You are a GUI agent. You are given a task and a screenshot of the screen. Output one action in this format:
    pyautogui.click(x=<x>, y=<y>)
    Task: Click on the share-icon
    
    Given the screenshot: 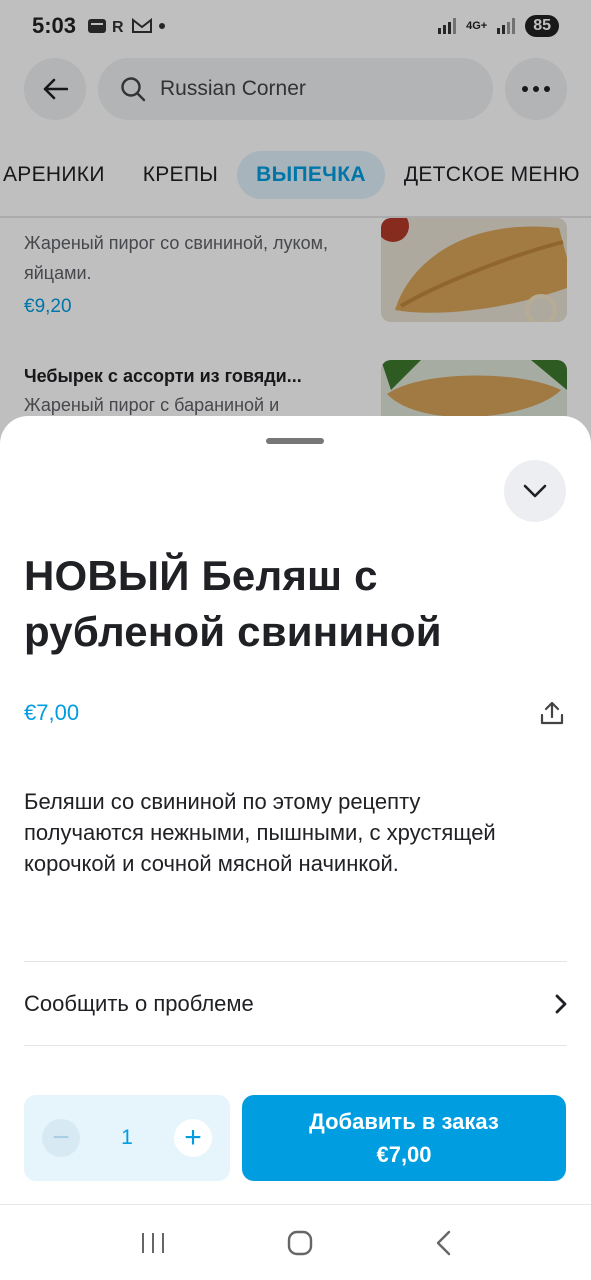 What is the action you would take?
    pyautogui.click(x=552, y=713)
    